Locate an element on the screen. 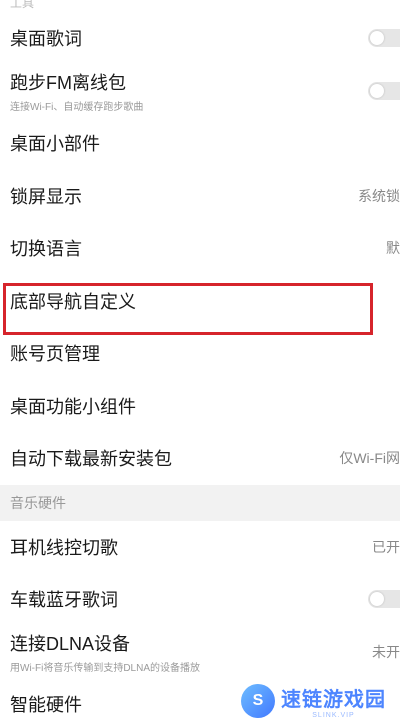 The width and height of the screenshot is (400, 727). row-label: 账号页管理 is located at coordinates (55, 354).